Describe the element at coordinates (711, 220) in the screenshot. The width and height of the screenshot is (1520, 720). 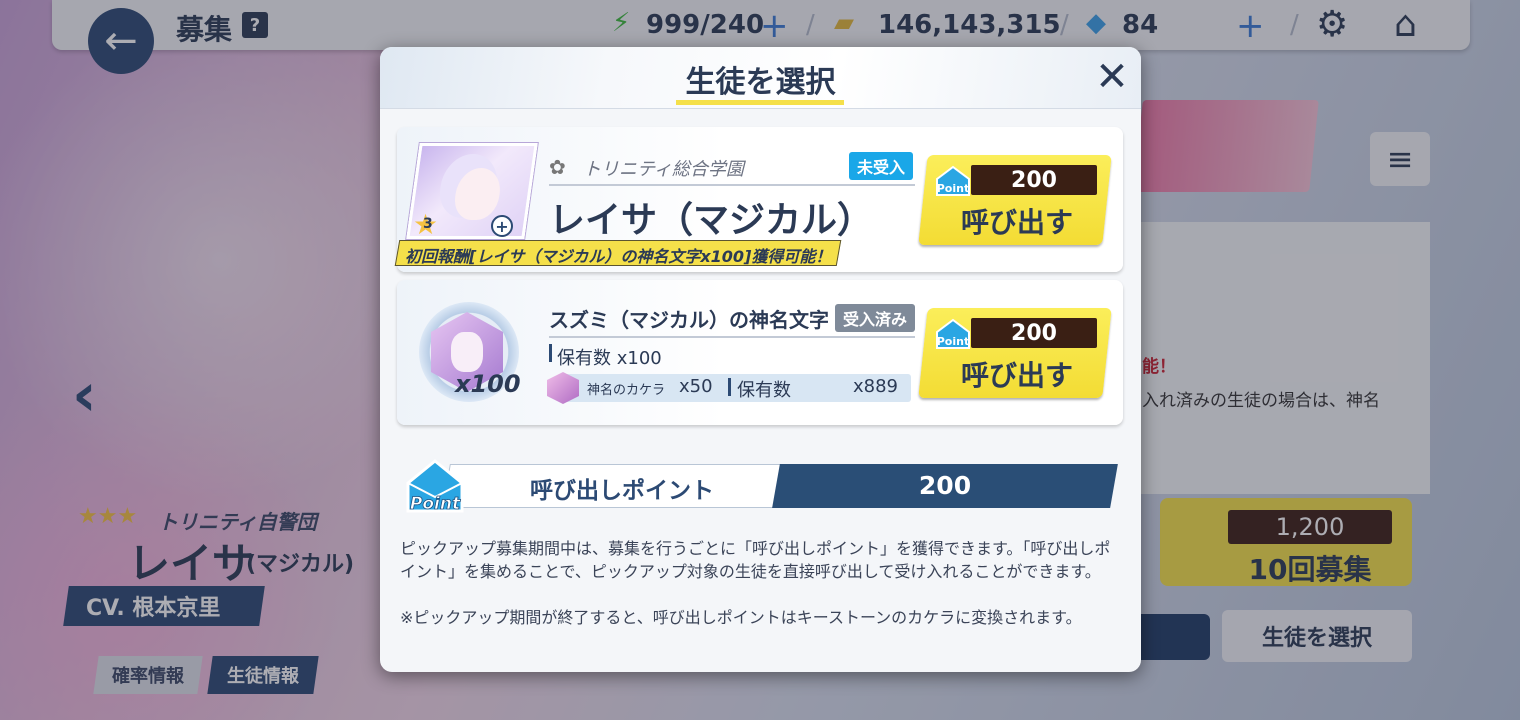
I see `student-name: レイサ（マジカル）` at that location.